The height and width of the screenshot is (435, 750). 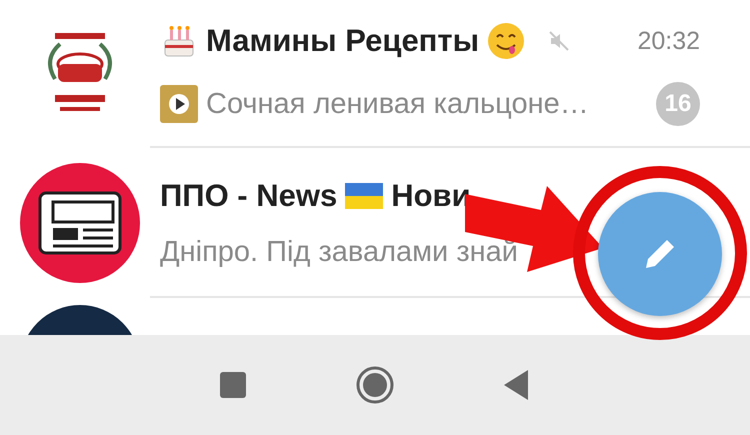 I want to click on back-icon, so click(x=517, y=385).